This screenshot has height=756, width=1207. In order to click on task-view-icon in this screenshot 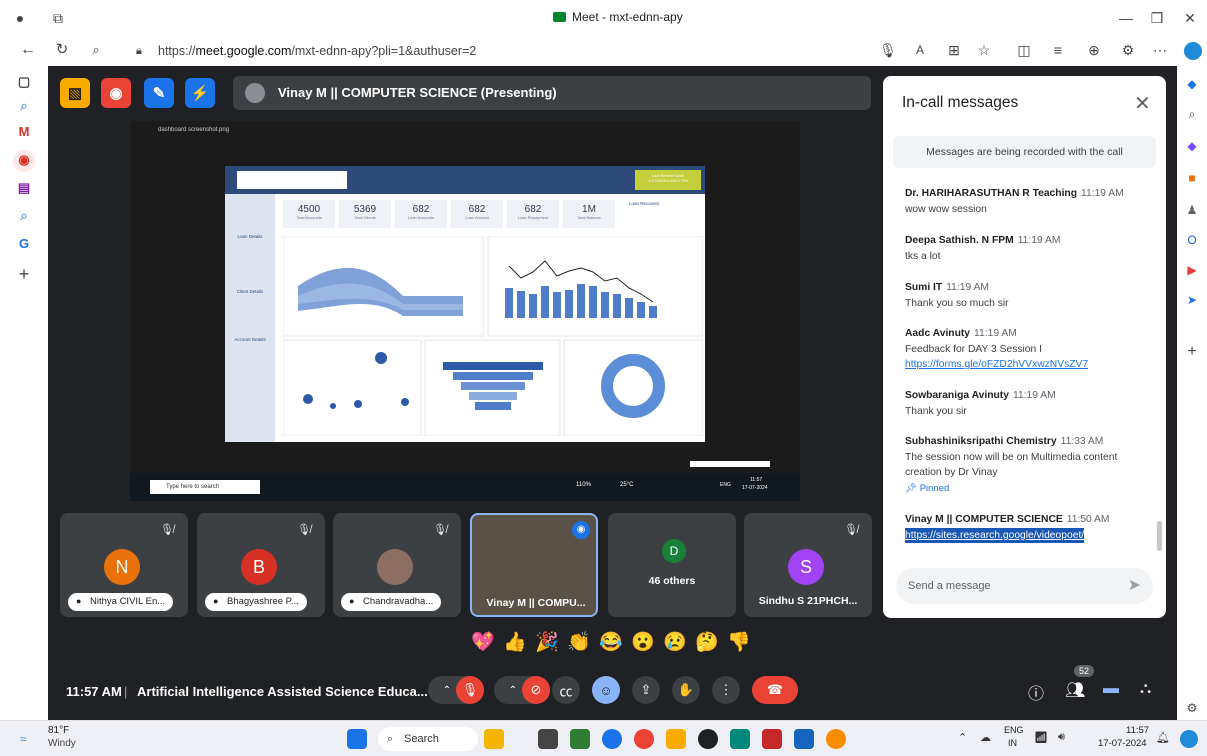, I will do `click(548, 739)`.